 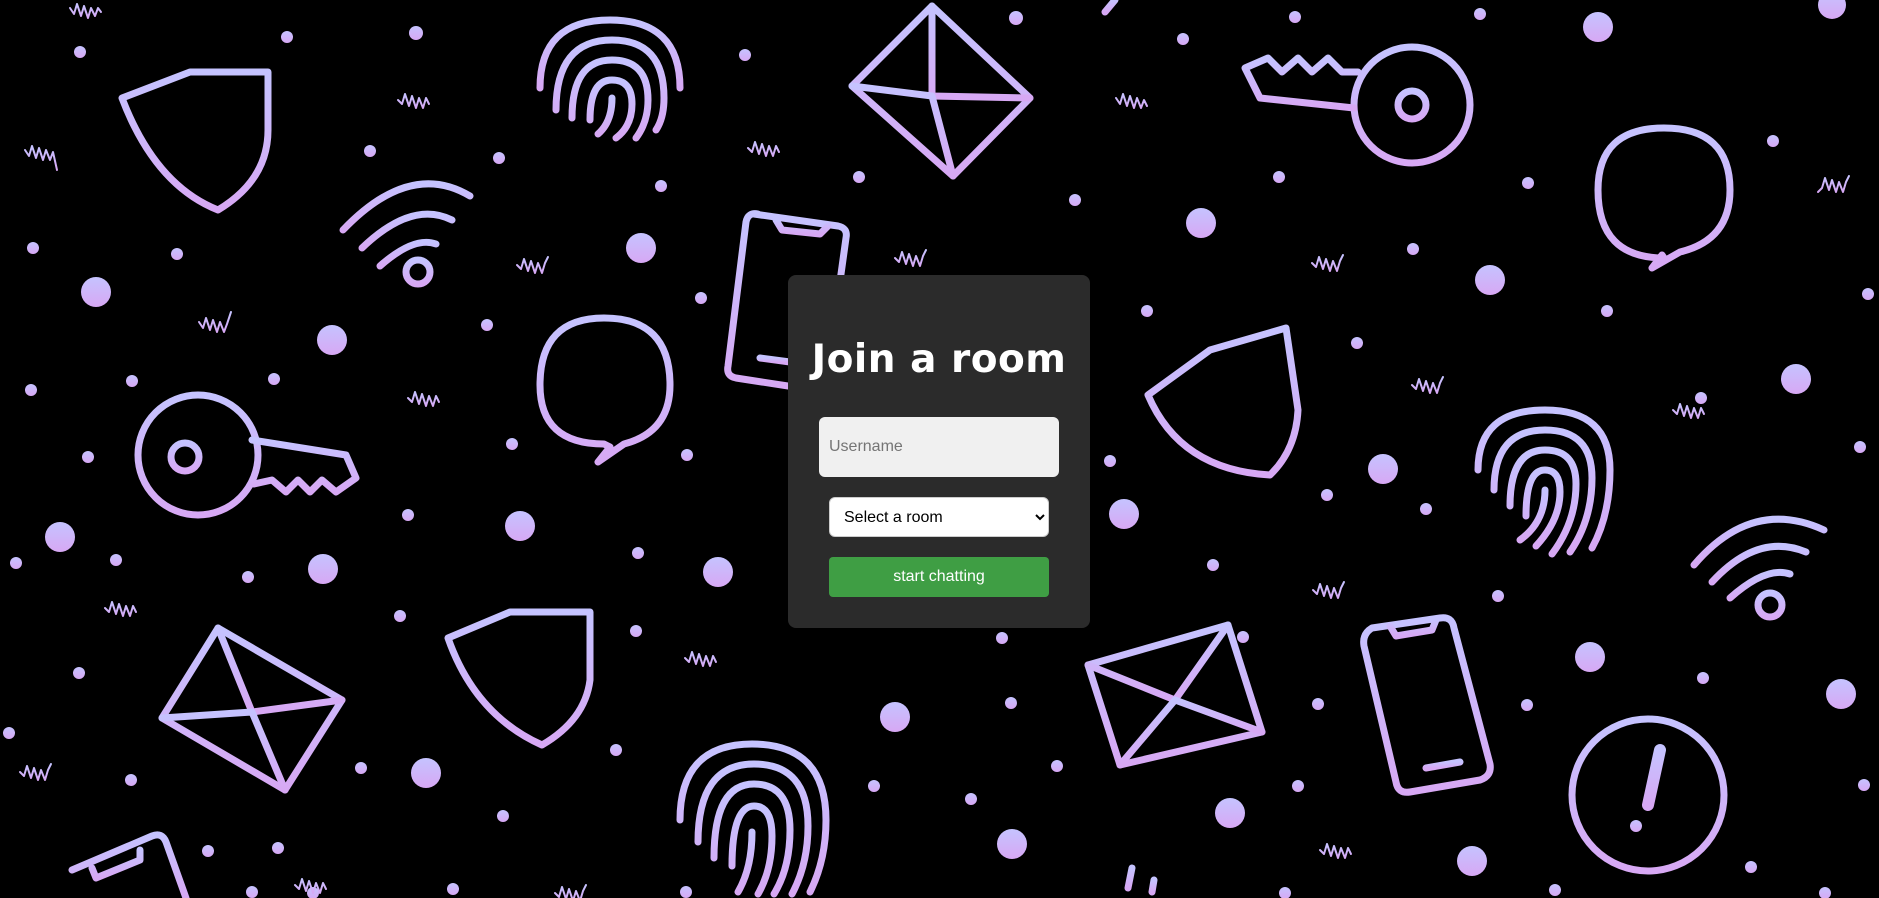 What do you see at coordinates (1648, 795) in the screenshot?
I see `alert-icon` at bounding box center [1648, 795].